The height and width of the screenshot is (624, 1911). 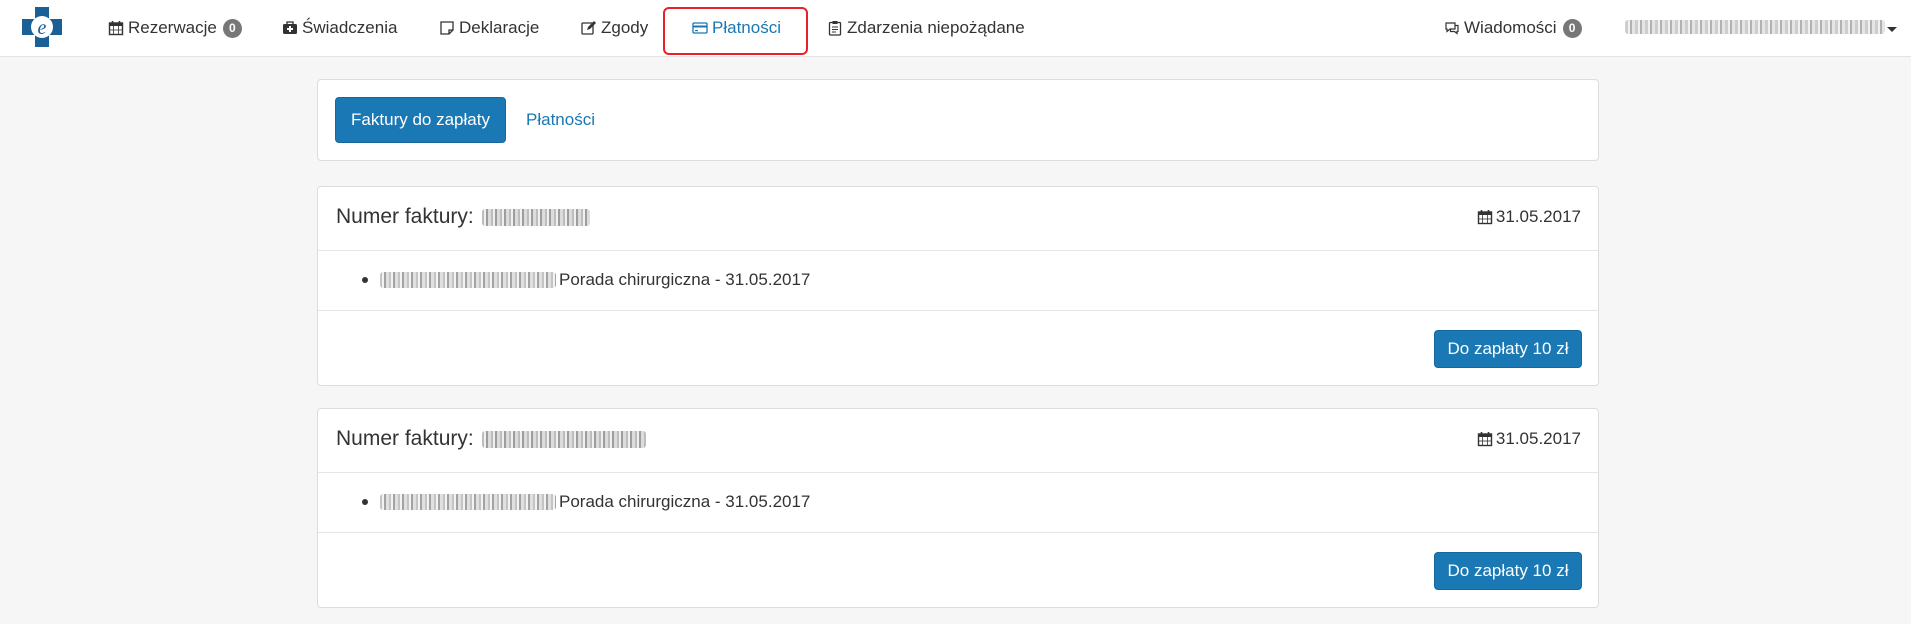 What do you see at coordinates (290, 28) in the screenshot?
I see `medkit-icon` at bounding box center [290, 28].